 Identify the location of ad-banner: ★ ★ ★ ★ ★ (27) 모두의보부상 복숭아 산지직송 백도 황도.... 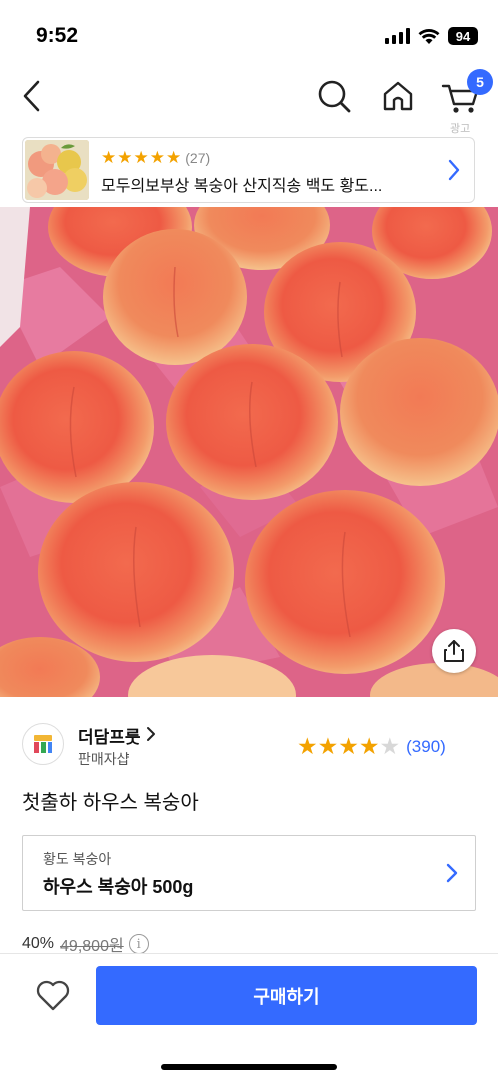
(248, 170).